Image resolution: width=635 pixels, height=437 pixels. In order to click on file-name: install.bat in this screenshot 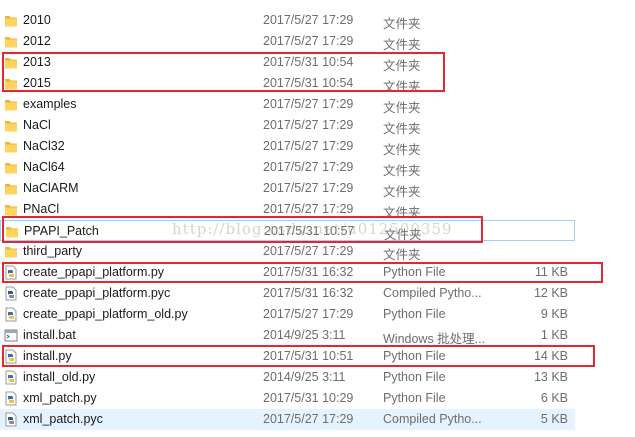, I will do `click(49, 335)`.